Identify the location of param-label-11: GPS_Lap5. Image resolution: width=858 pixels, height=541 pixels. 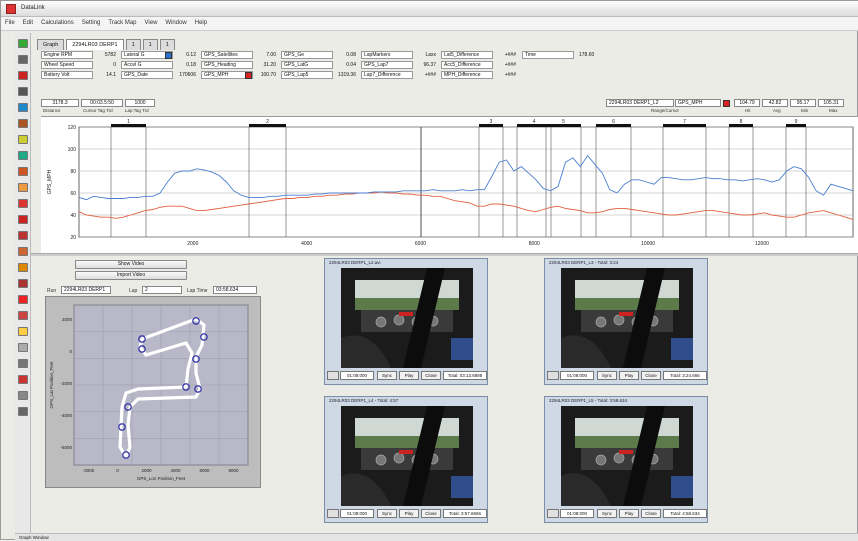
(307, 75).